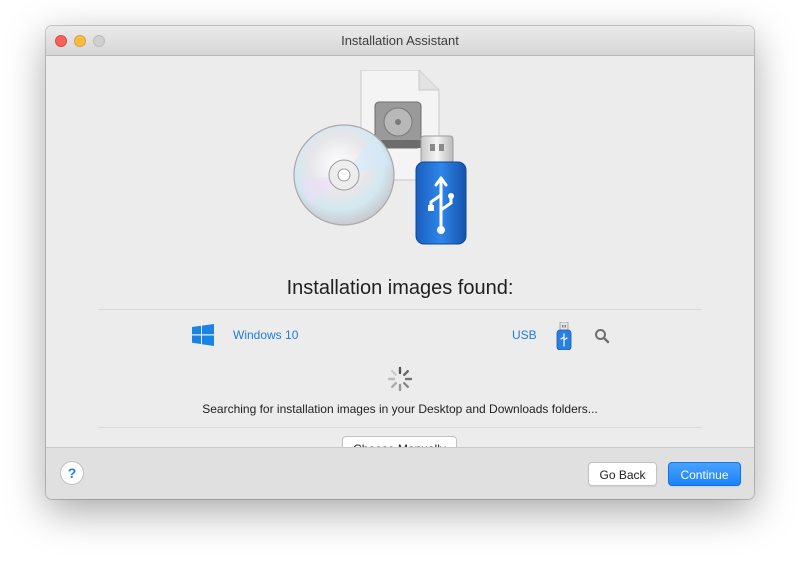 This screenshot has height=565, width=800. What do you see at coordinates (400, 379) in the screenshot?
I see `loading-spinner-icon` at bounding box center [400, 379].